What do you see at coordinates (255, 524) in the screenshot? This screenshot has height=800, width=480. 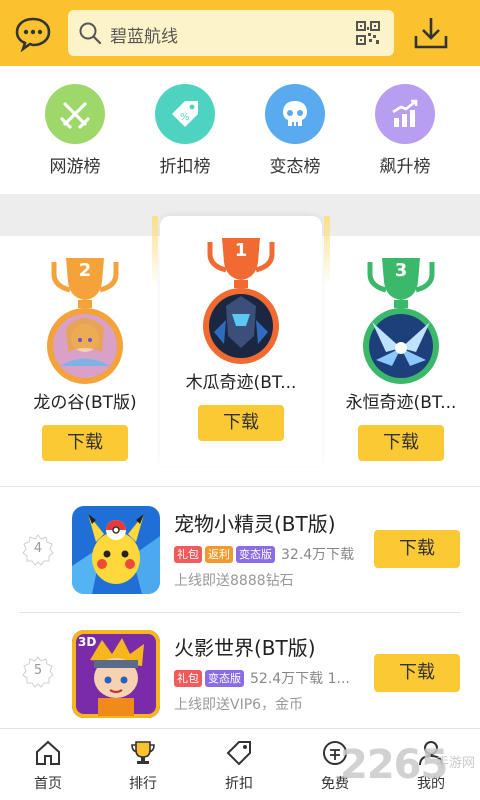 I see `game-title: 宠物小精灵(BT版)` at bounding box center [255, 524].